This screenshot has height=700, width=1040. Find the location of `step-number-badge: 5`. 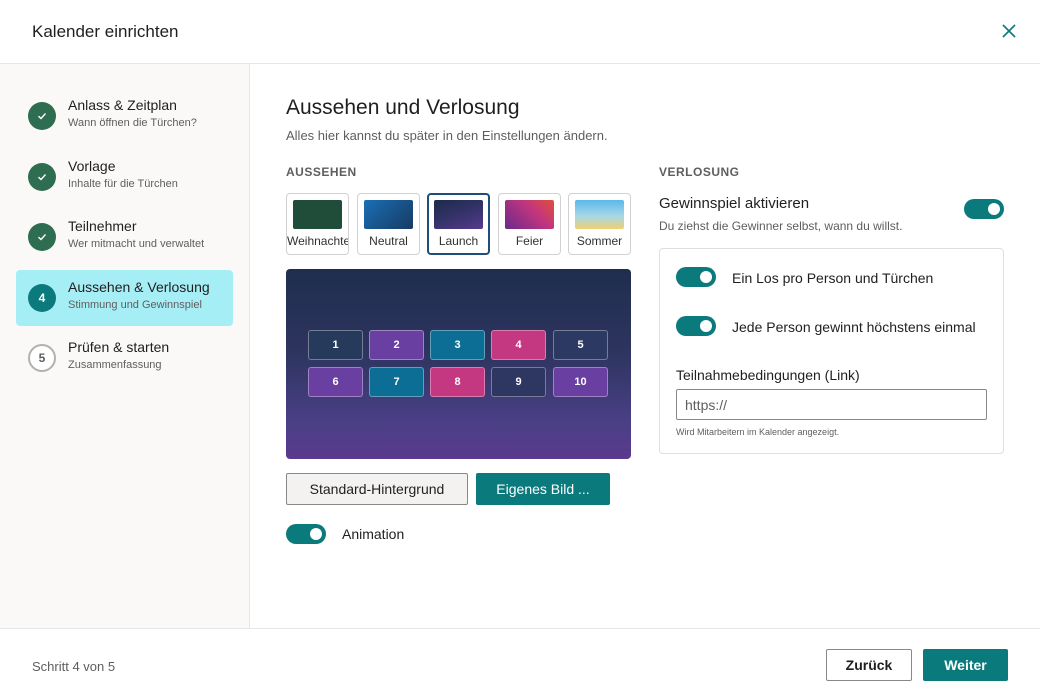

step-number-badge: 5 is located at coordinates (42, 358).